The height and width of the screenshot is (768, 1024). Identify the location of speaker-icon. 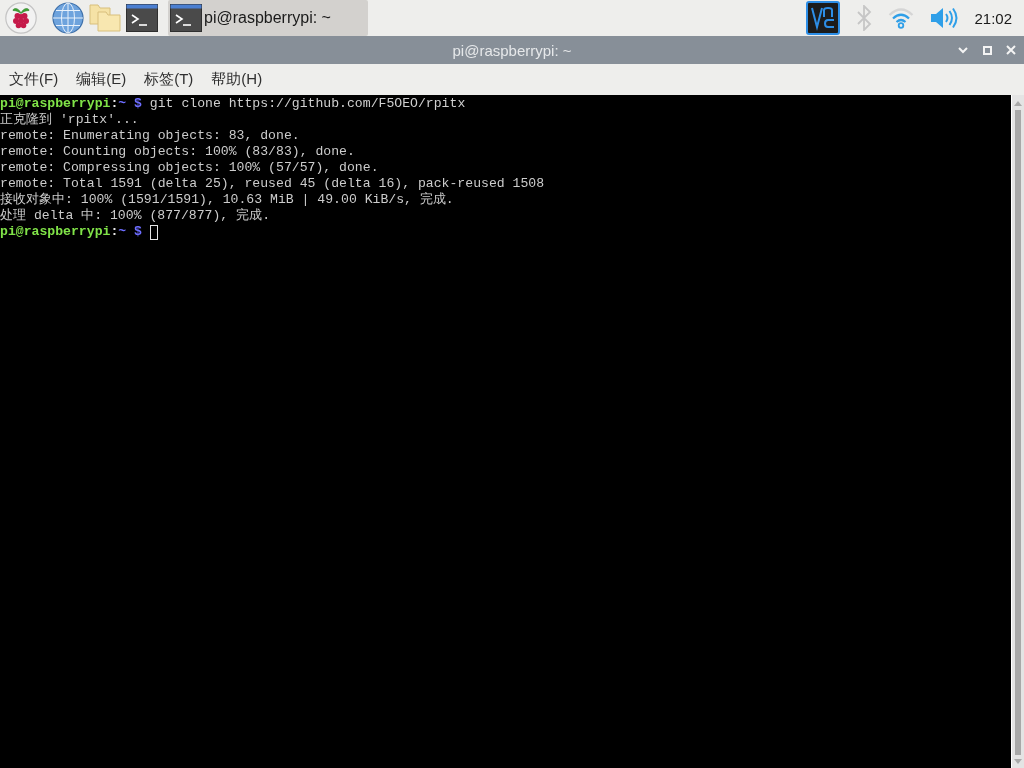
(944, 18).